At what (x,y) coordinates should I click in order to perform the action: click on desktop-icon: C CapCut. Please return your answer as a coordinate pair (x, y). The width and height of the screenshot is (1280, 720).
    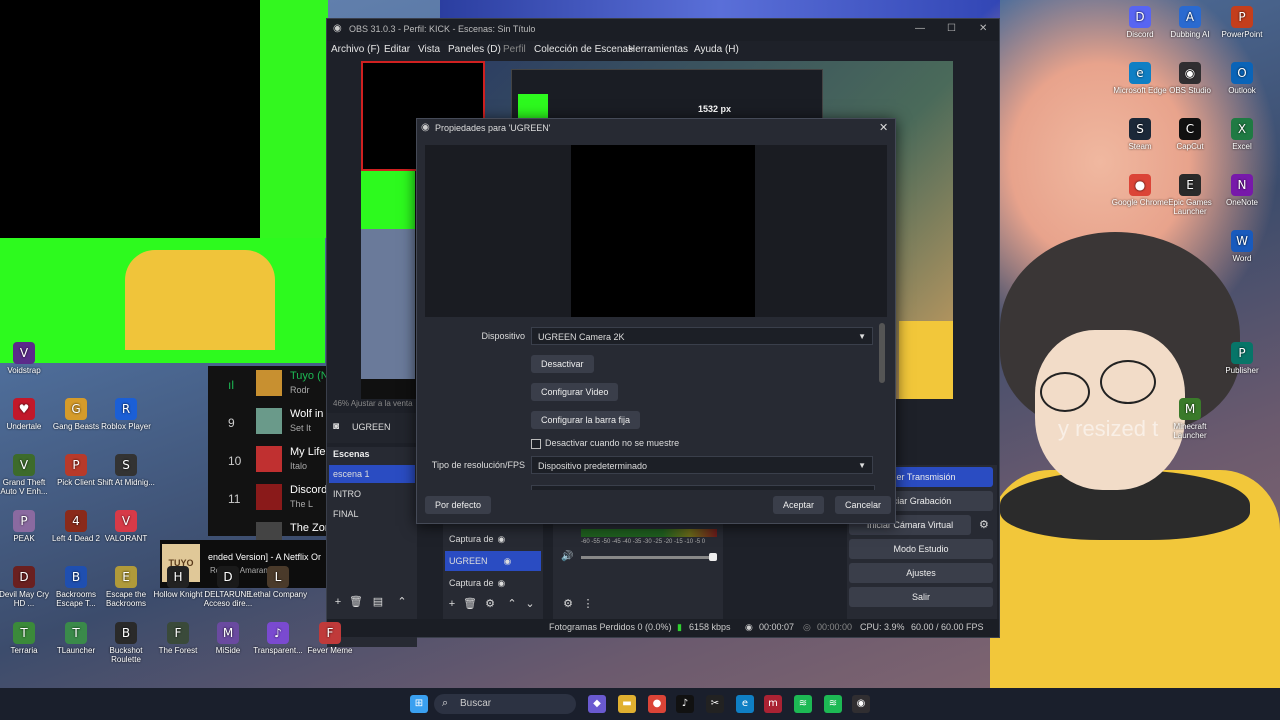
    Looking at the image, I should click on (1190, 134).